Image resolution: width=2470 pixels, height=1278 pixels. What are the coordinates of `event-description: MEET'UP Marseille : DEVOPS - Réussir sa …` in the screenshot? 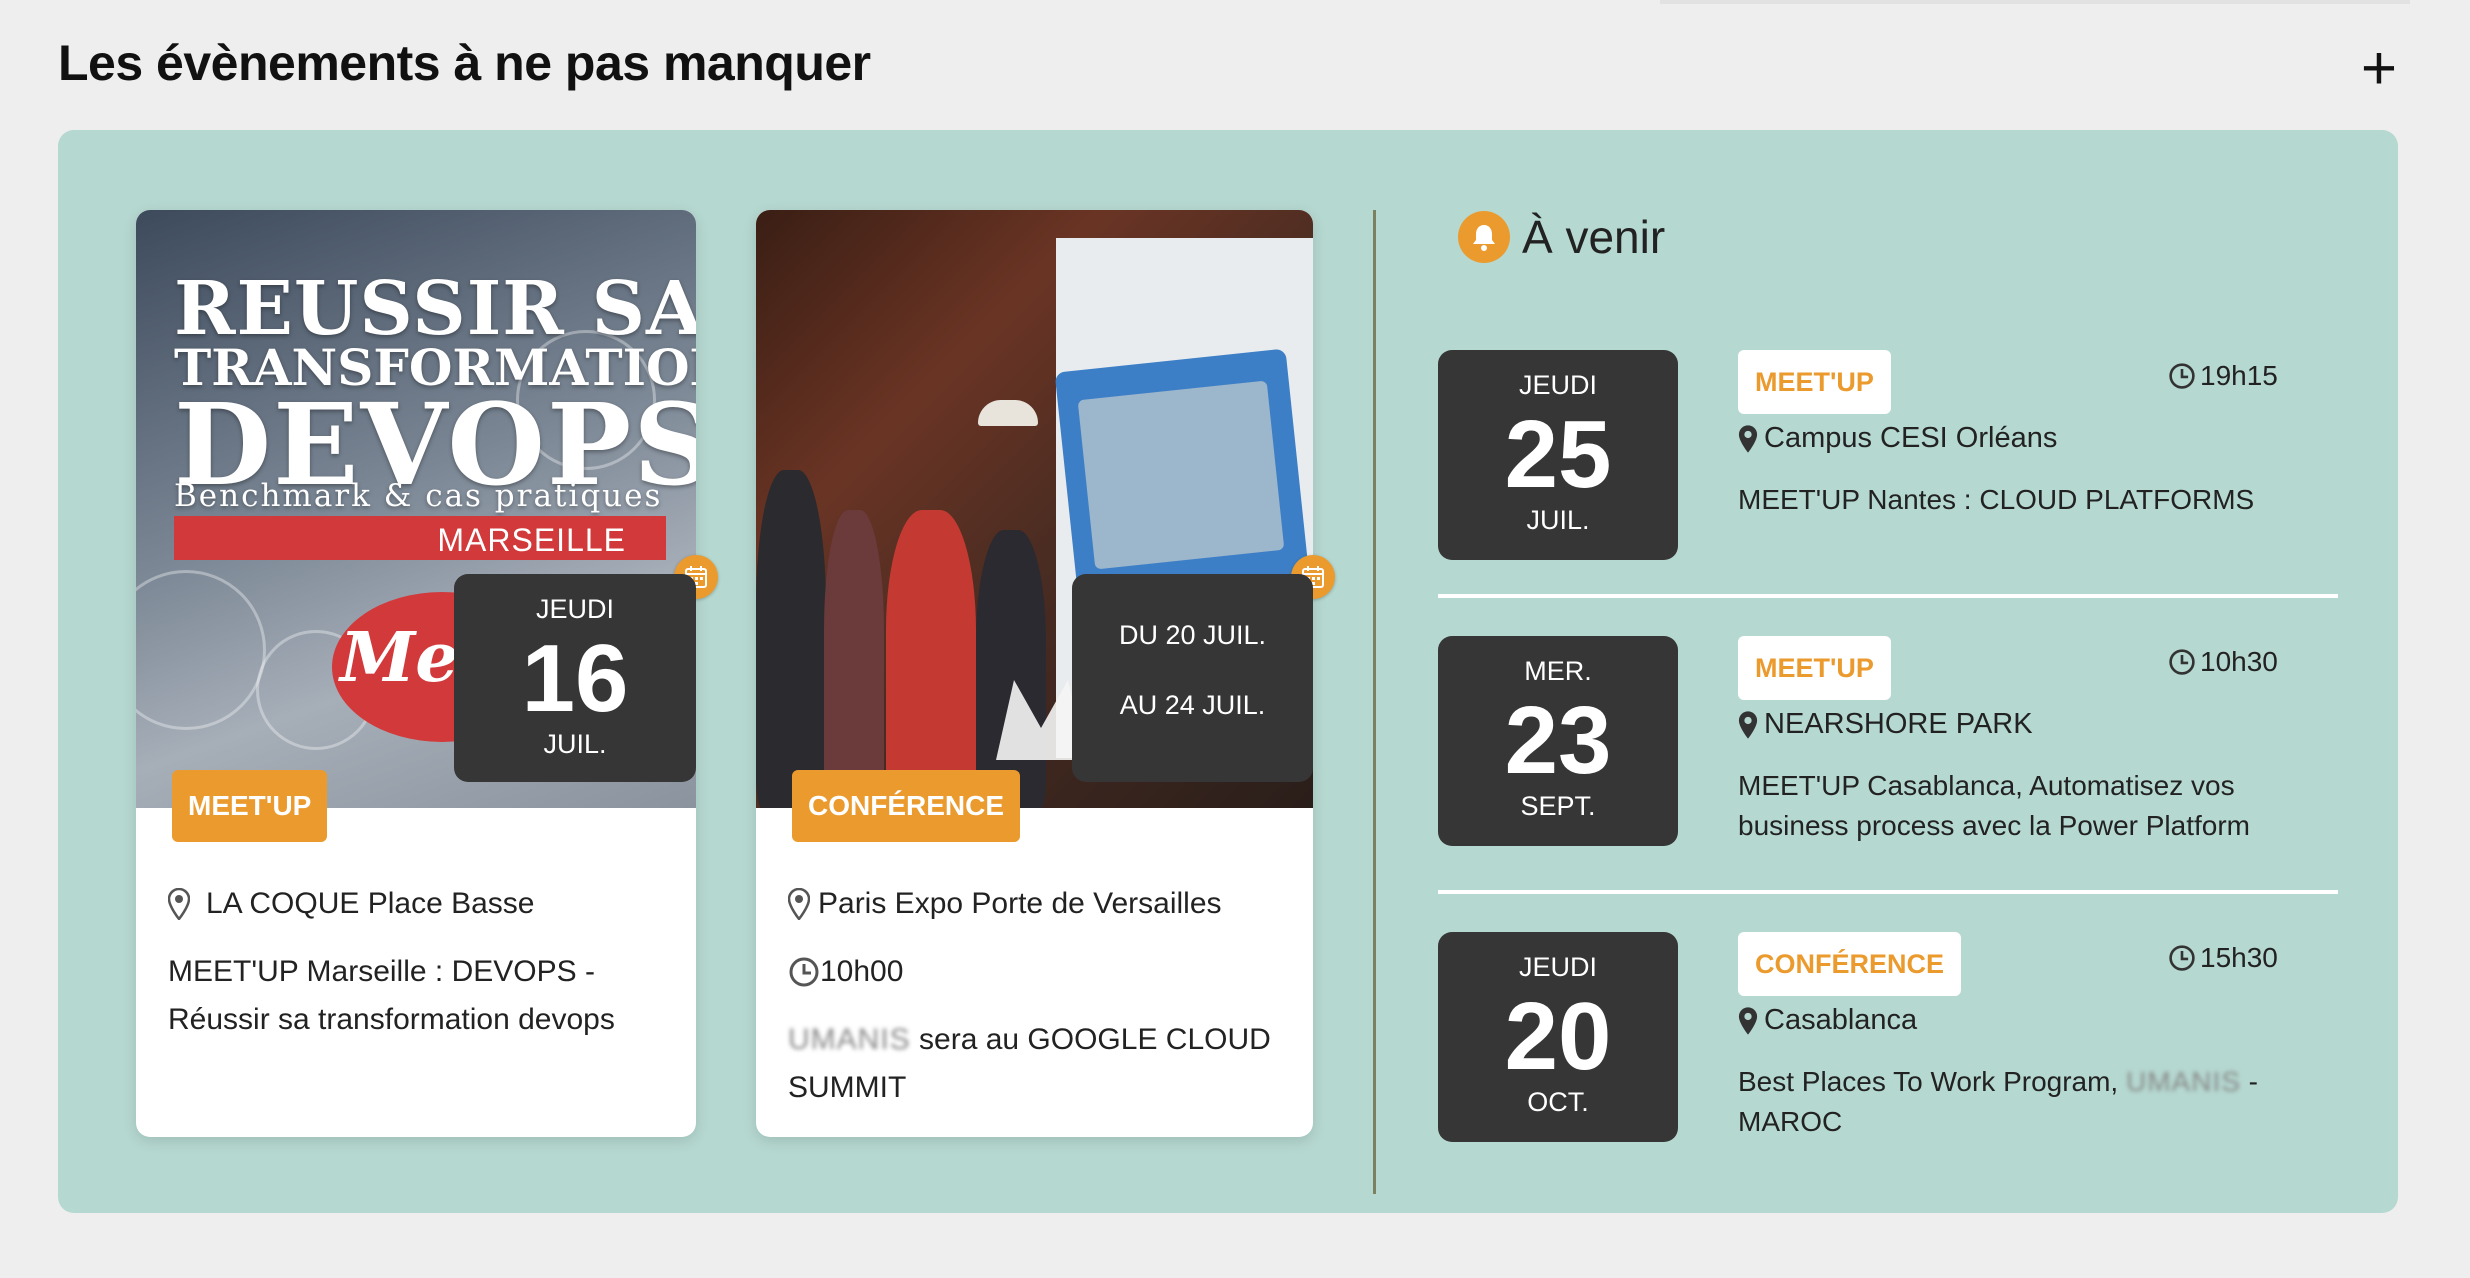 It's located at (391, 995).